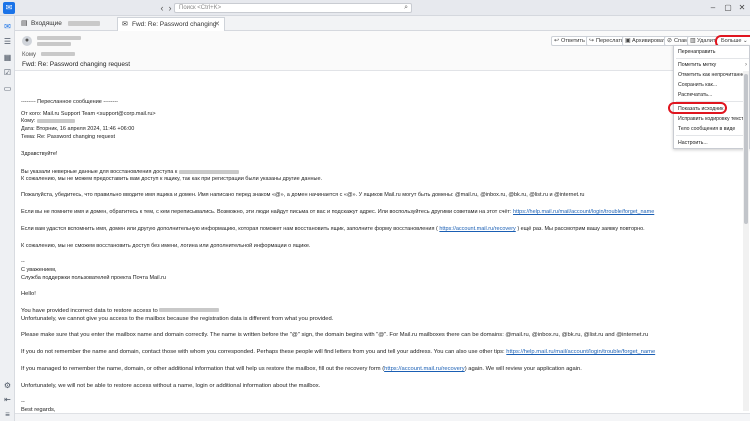 This screenshot has width=750, height=421. I want to click on reply-label: Ответить, so click(573, 41).